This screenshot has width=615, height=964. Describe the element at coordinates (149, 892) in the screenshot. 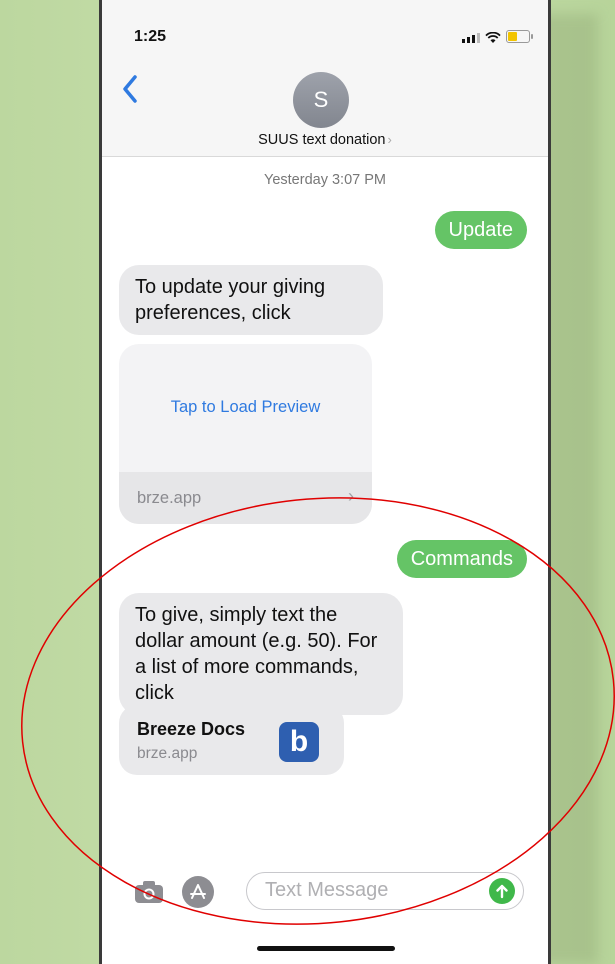

I see `camera-icon` at that location.